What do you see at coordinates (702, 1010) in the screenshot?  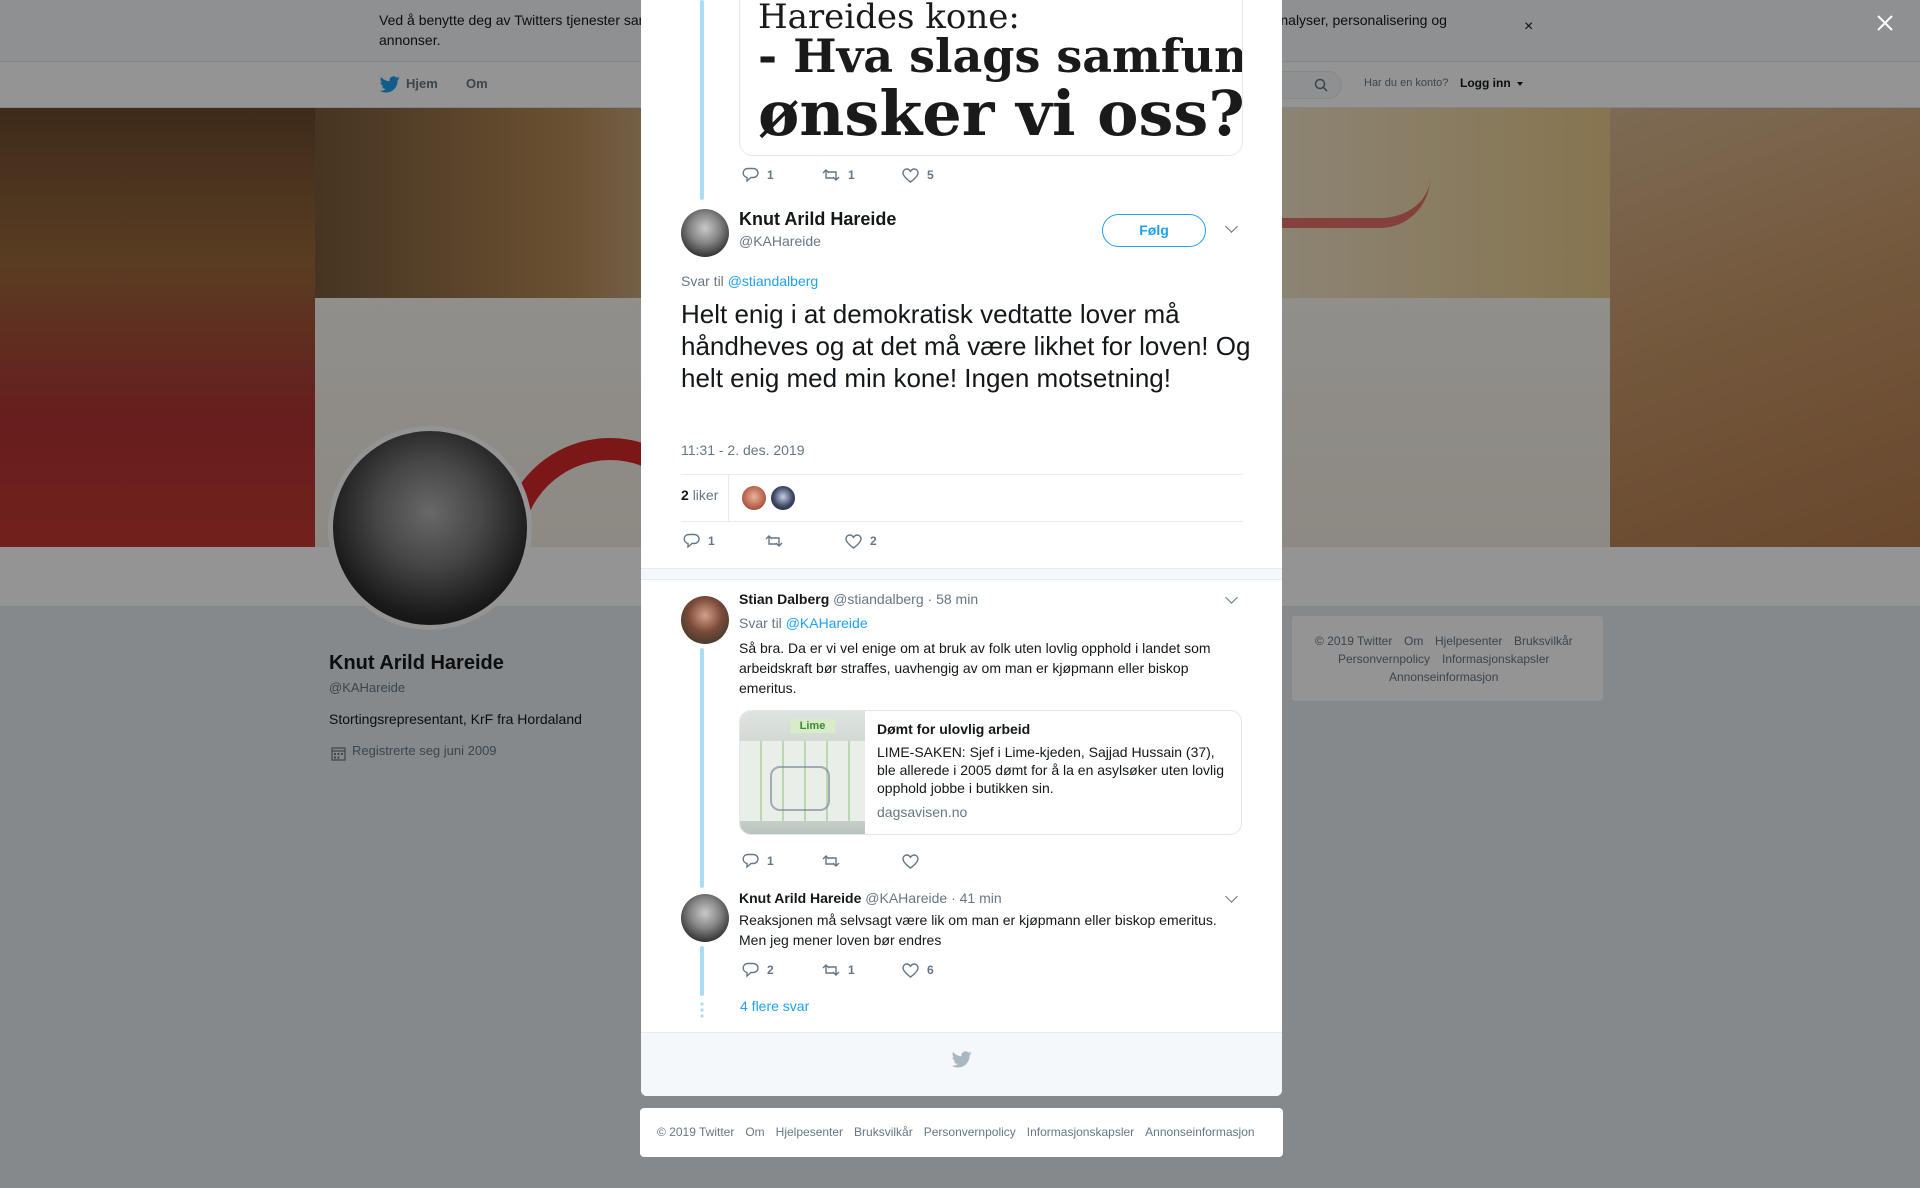 I see `more-dots-icon` at bounding box center [702, 1010].